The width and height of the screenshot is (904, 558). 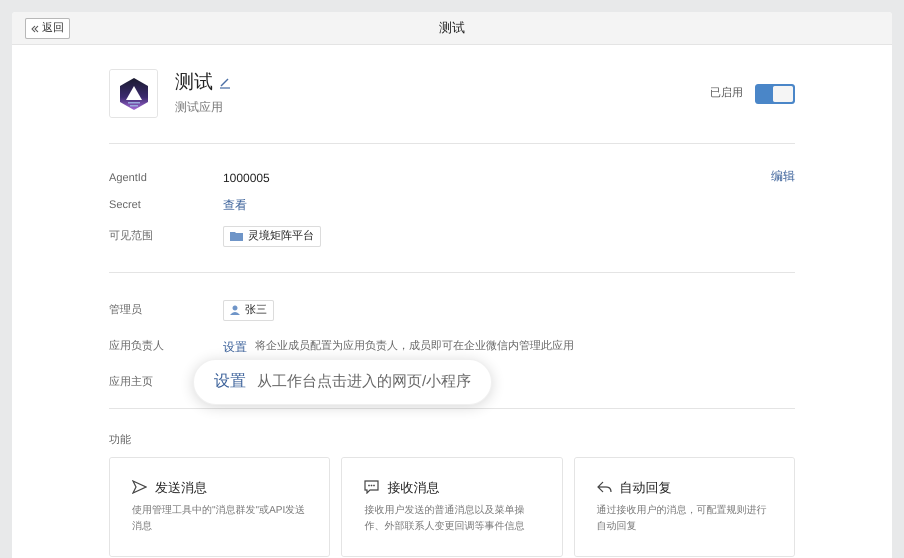 What do you see at coordinates (199, 107) in the screenshot?
I see `app-description: 测试应用` at bounding box center [199, 107].